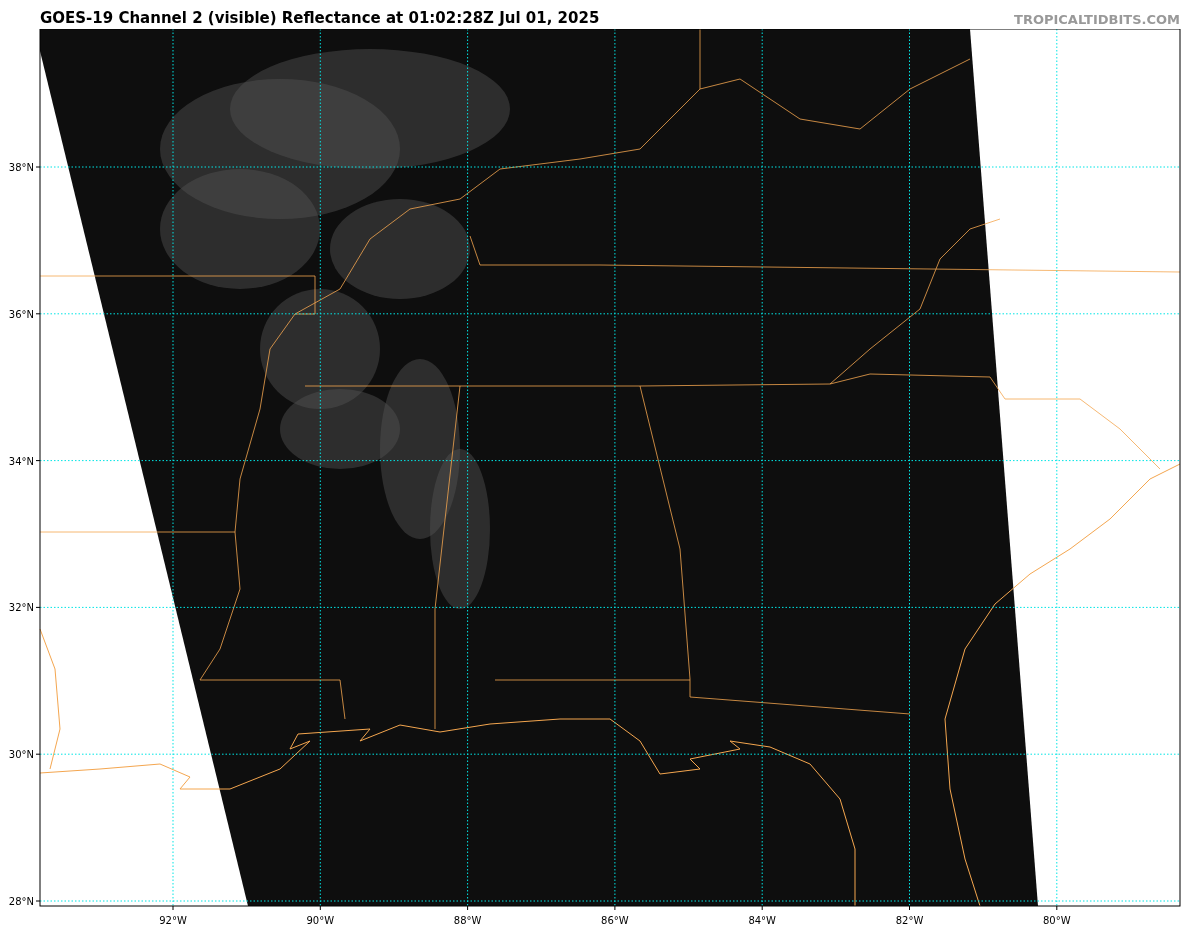  What do you see at coordinates (21, 461) in the screenshot?
I see `latitude-label: 34°N` at bounding box center [21, 461].